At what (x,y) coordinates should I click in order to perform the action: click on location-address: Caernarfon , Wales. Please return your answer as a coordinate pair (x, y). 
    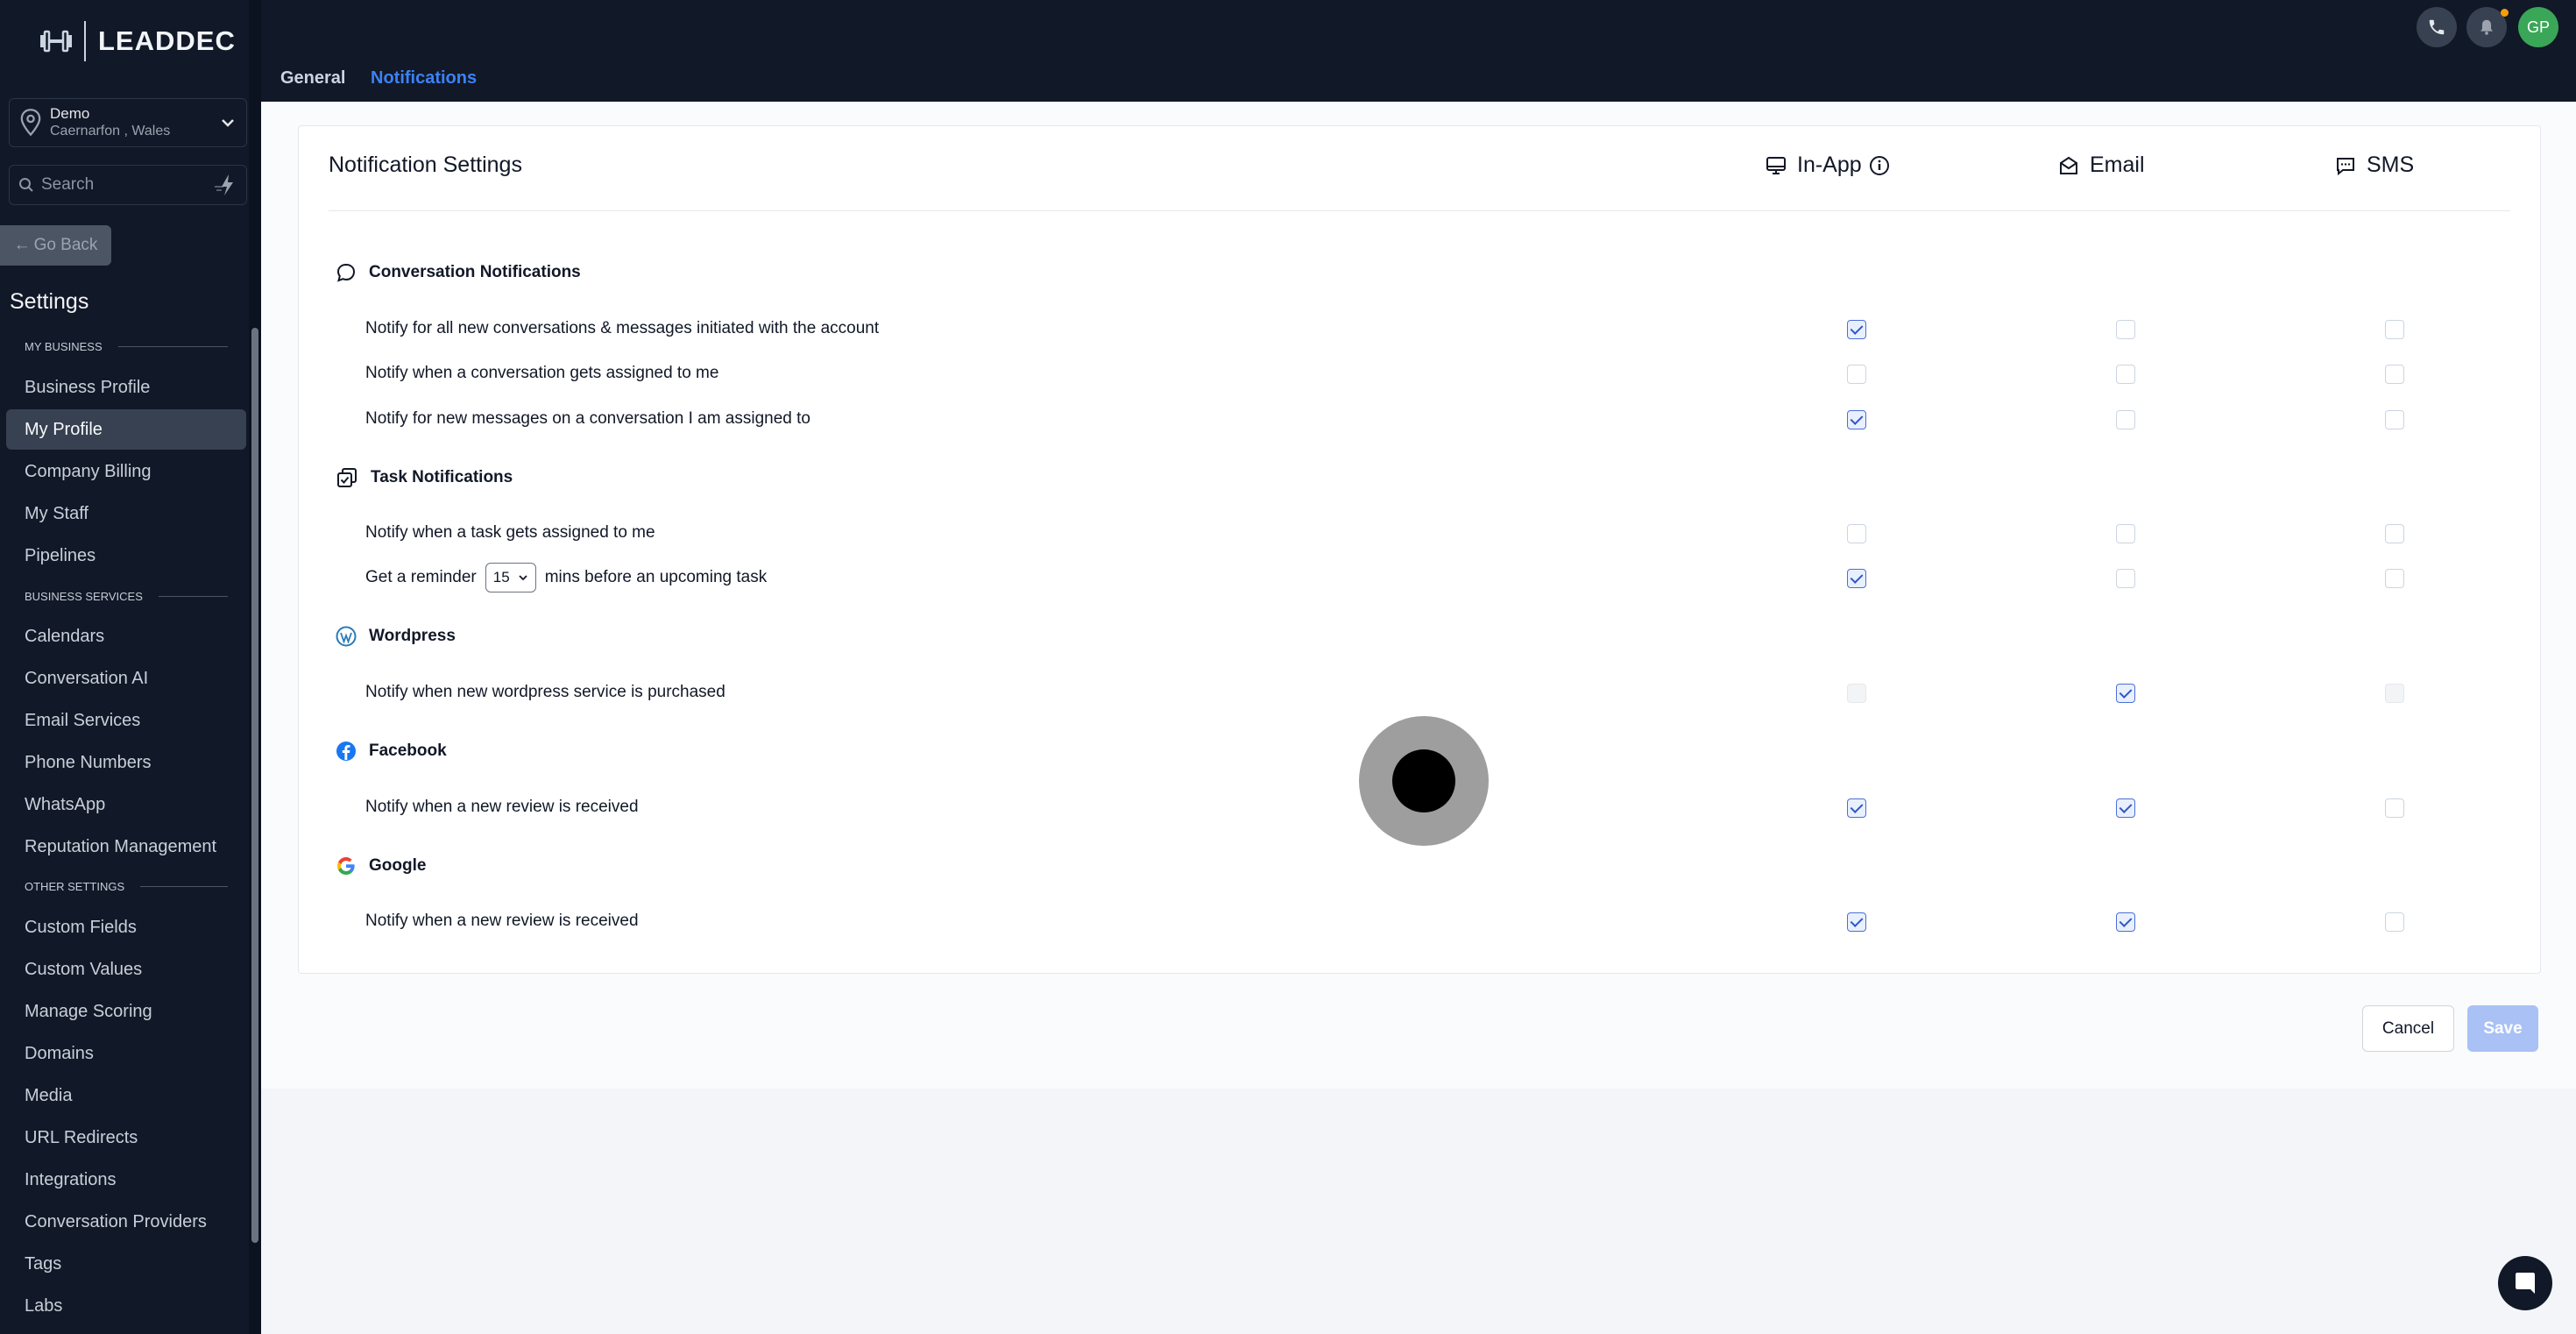
    Looking at the image, I should click on (110, 131).